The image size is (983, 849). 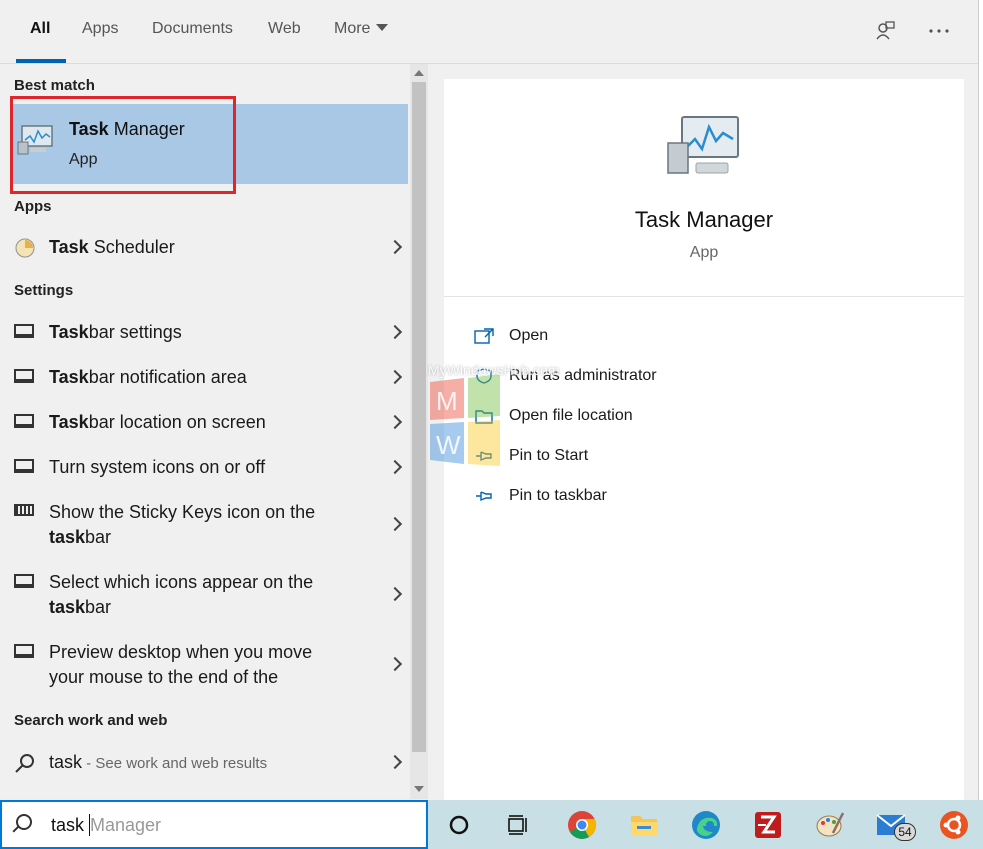 What do you see at coordinates (905, 832) in the screenshot?
I see `mail-unread-badge: 54` at bounding box center [905, 832].